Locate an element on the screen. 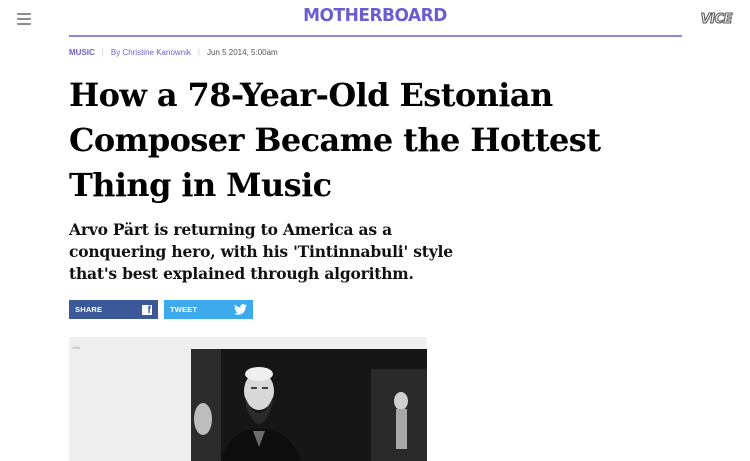  article-photo: 1966 is located at coordinates (248, 399).